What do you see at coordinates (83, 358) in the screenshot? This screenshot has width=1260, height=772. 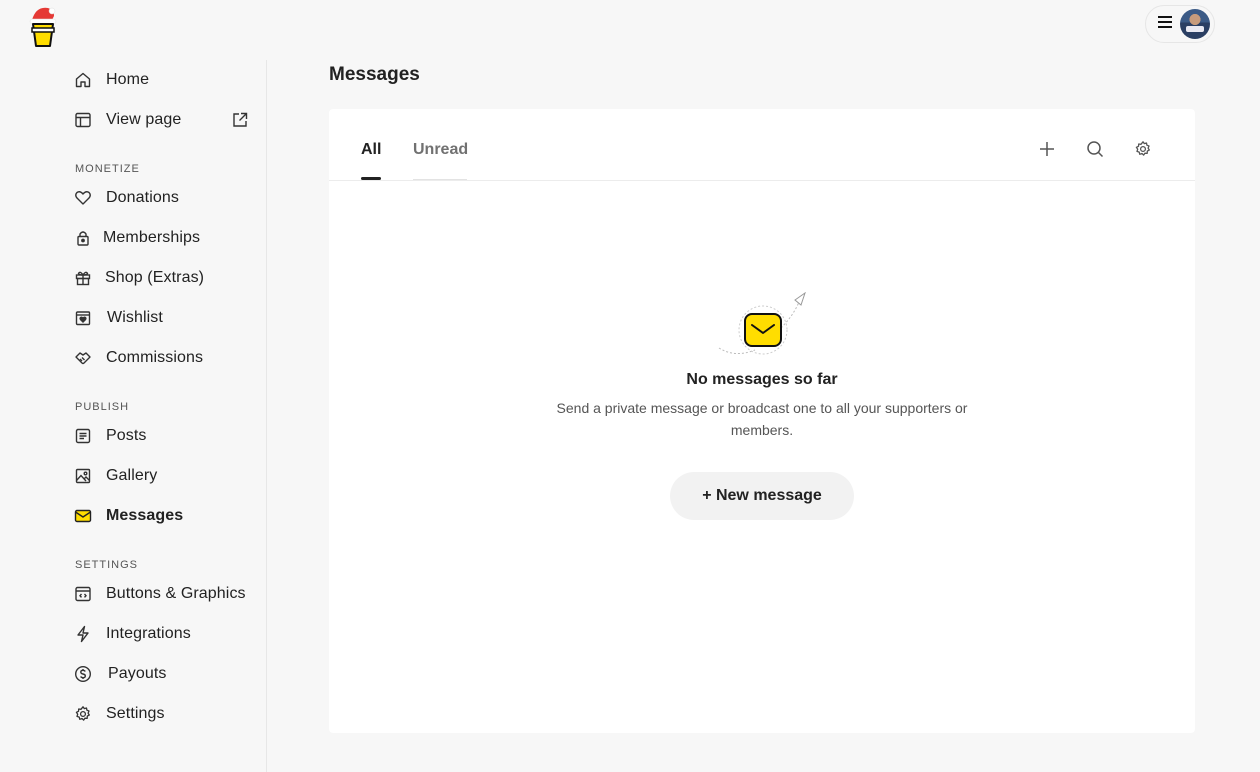 I see `commissions-icon` at bounding box center [83, 358].